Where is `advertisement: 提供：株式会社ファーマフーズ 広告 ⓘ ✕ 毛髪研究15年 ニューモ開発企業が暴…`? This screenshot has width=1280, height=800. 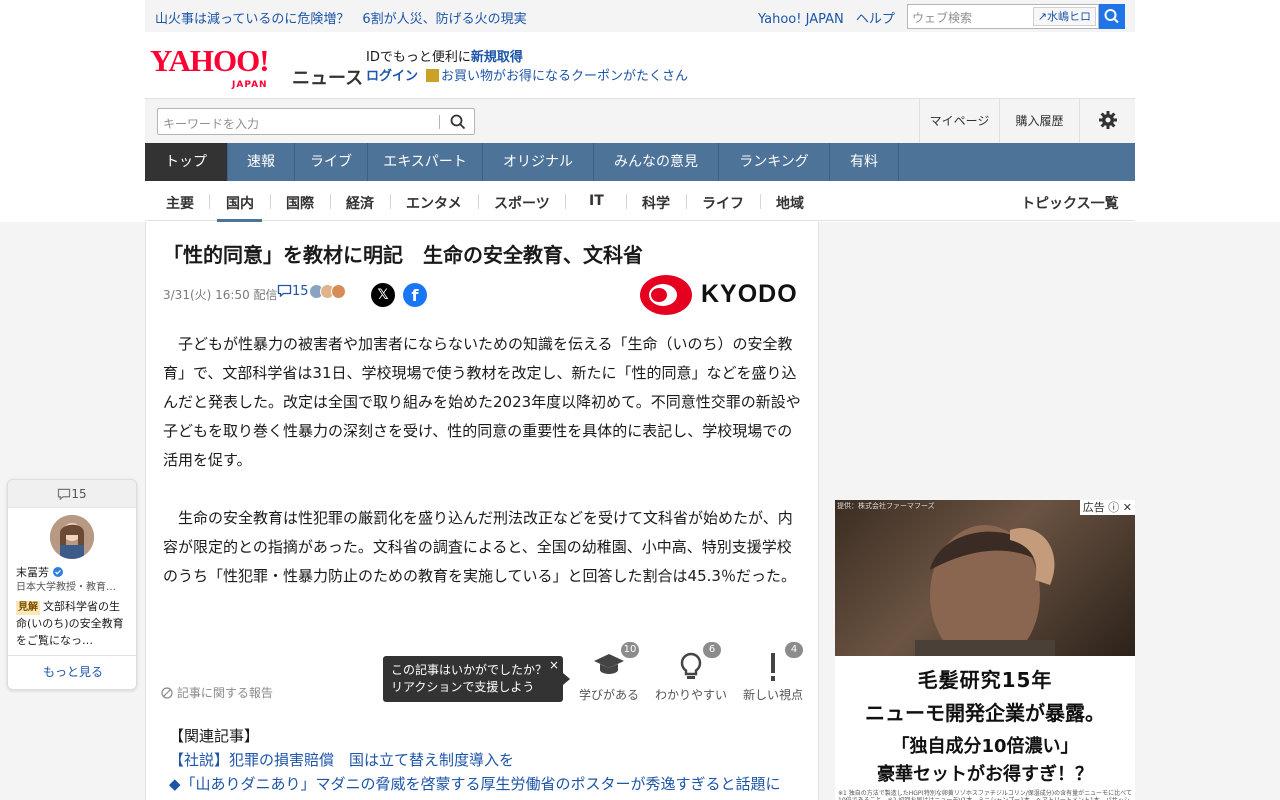
advertisement: 提供：株式会社ファーマフーズ 広告 ⓘ ✕ 毛髪研究15年 ニューモ開発企業が暴… is located at coordinates (985, 650).